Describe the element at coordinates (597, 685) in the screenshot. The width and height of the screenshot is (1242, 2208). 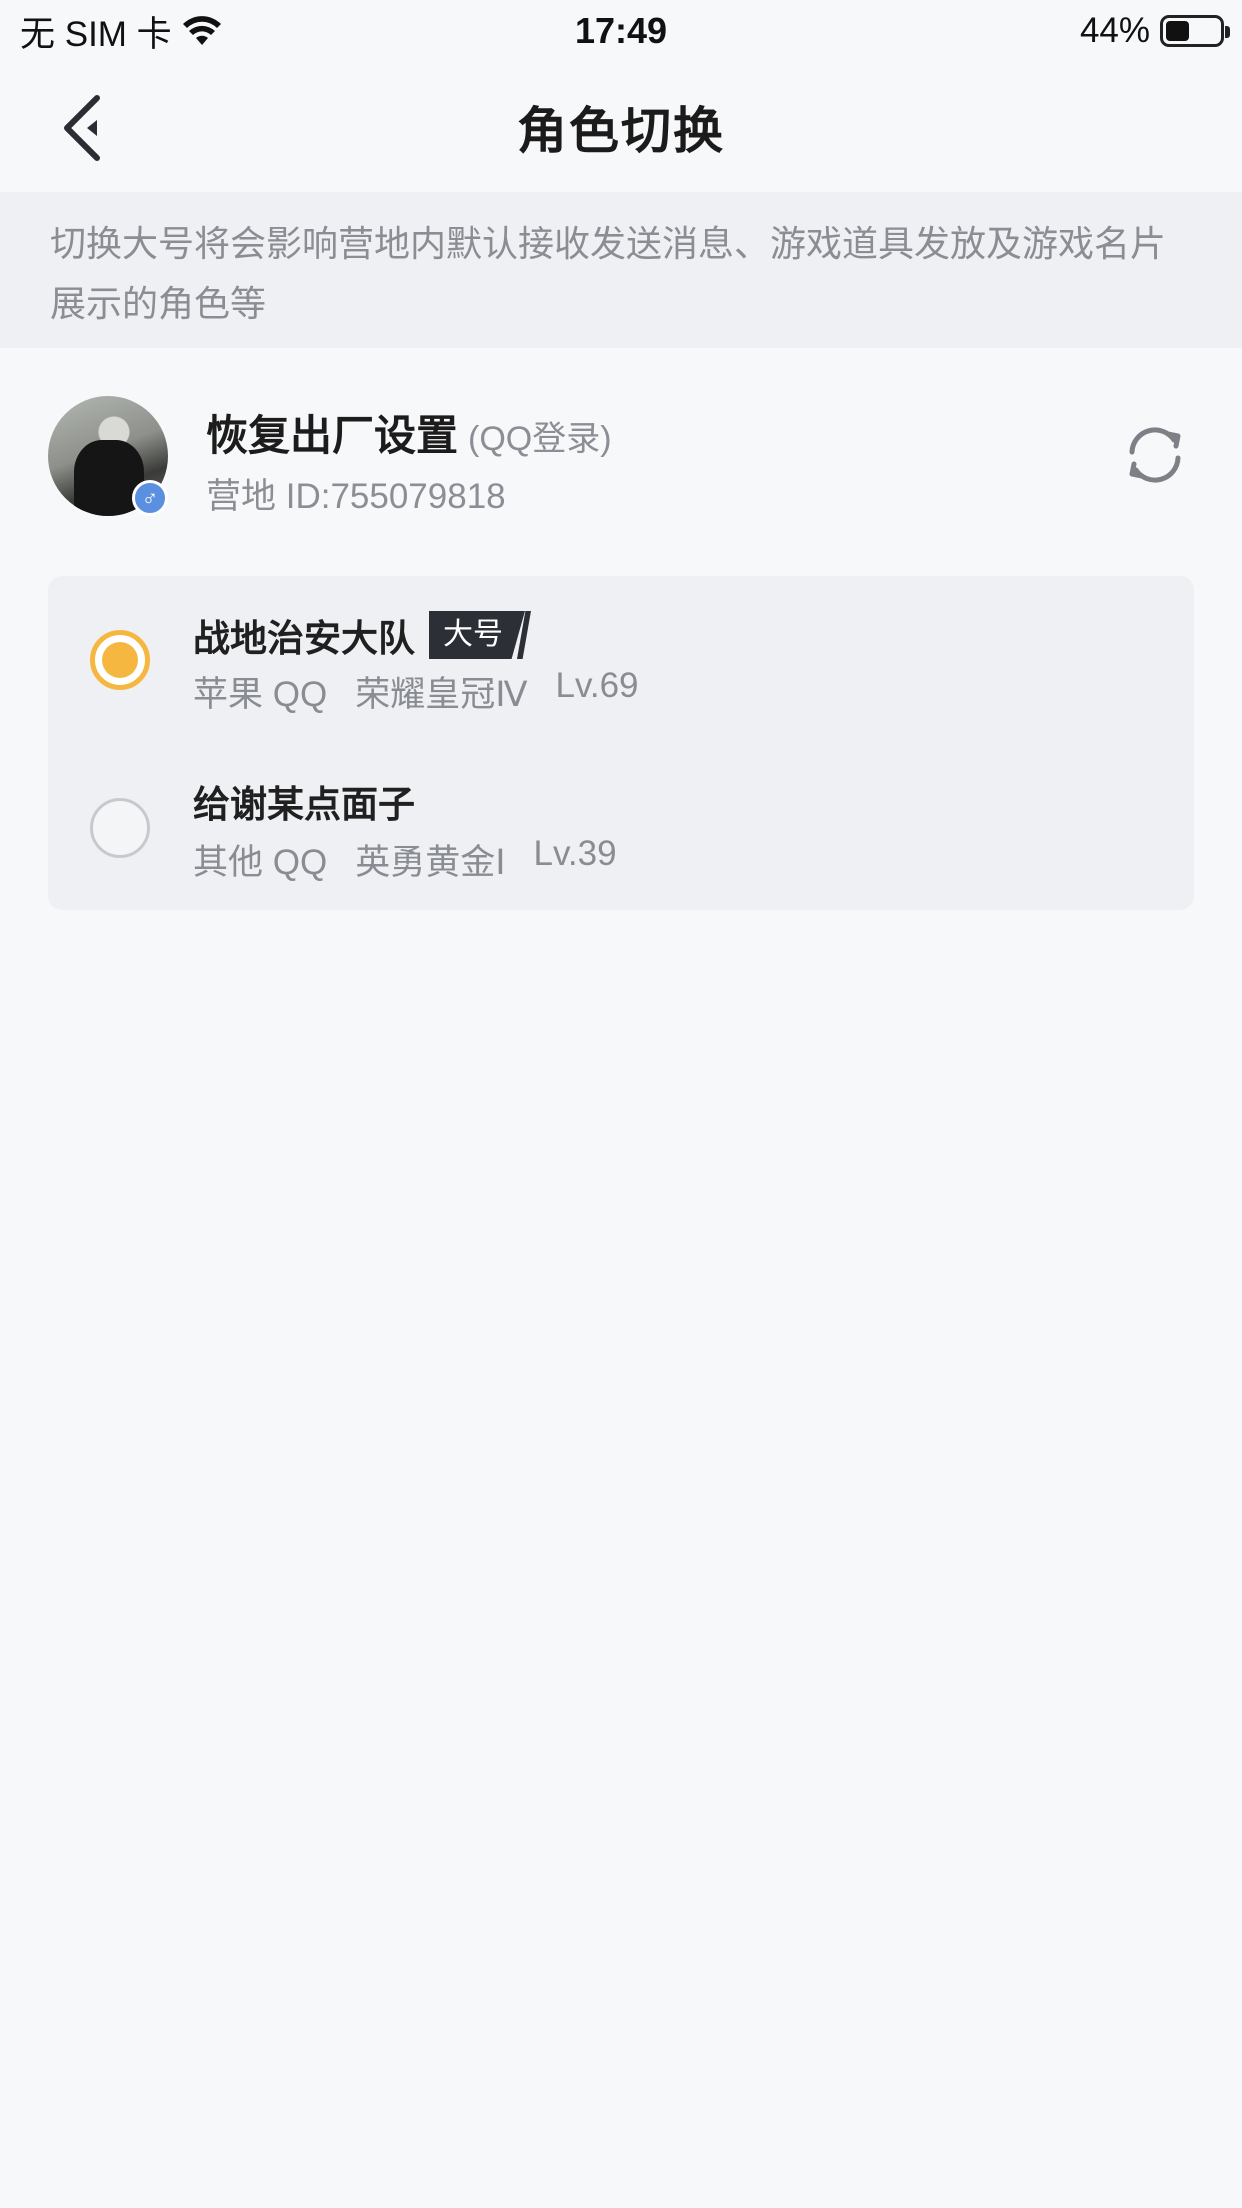
I see `role-level: Lv.69` at that location.